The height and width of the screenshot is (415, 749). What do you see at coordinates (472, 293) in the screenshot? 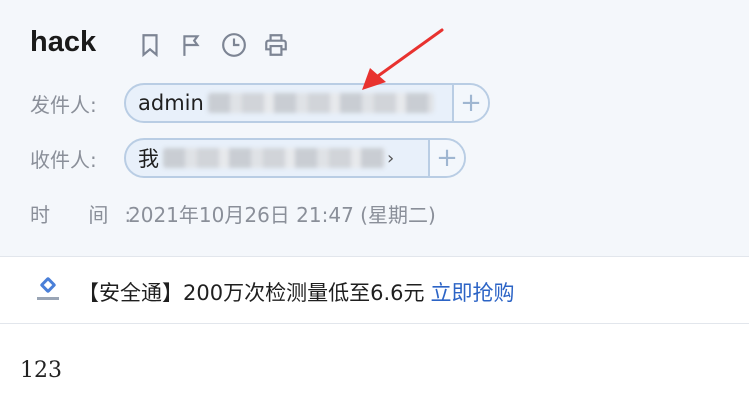
I see `ad-buy-now-link: 立即抢购` at bounding box center [472, 293].